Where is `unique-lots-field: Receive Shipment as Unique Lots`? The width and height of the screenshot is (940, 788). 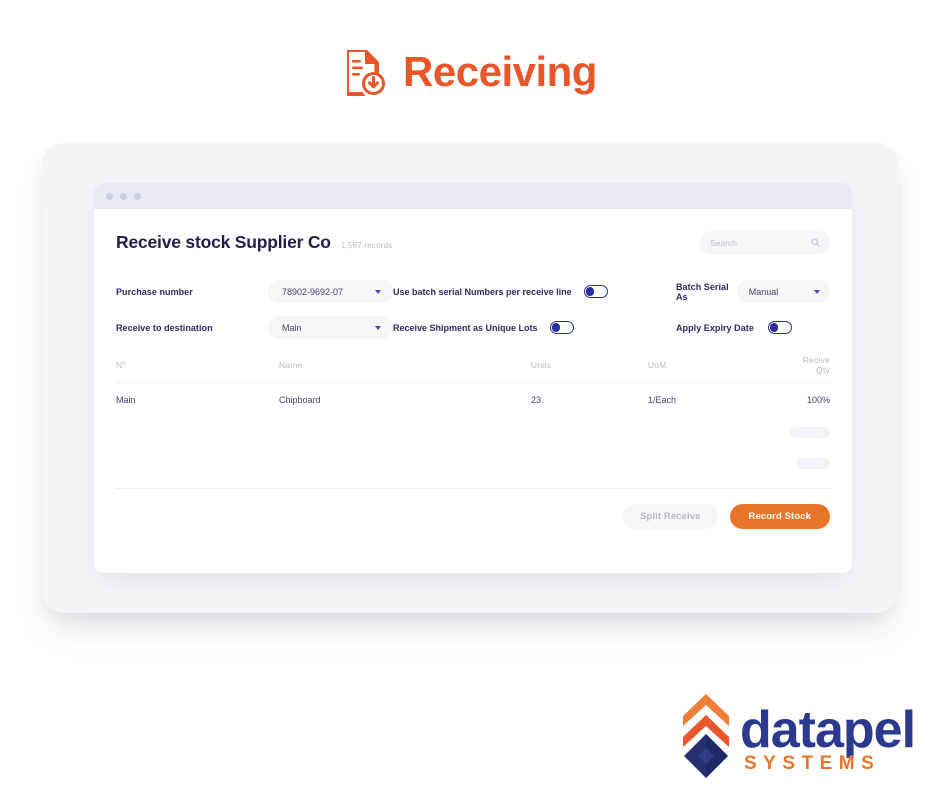 unique-lots-field: Receive Shipment as Unique Lots is located at coordinates (534, 327).